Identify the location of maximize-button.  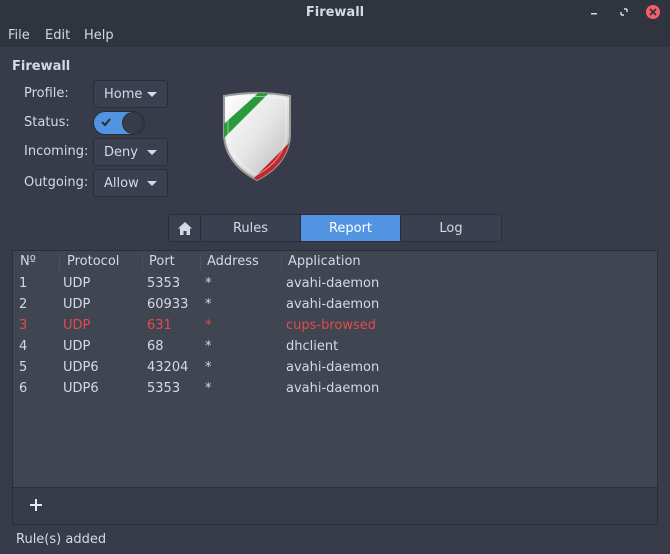
(624, 12).